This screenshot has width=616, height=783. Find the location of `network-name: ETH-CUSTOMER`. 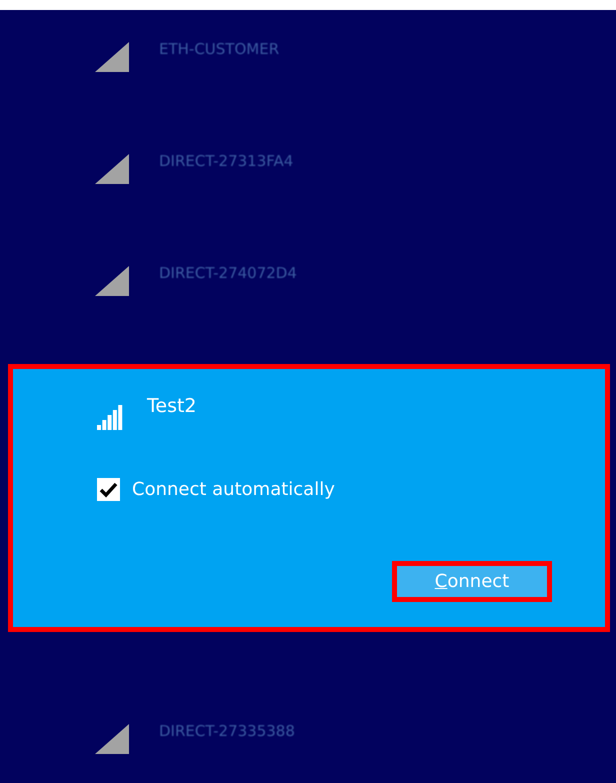

network-name: ETH-CUSTOMER is located at coordinates (219, 49).